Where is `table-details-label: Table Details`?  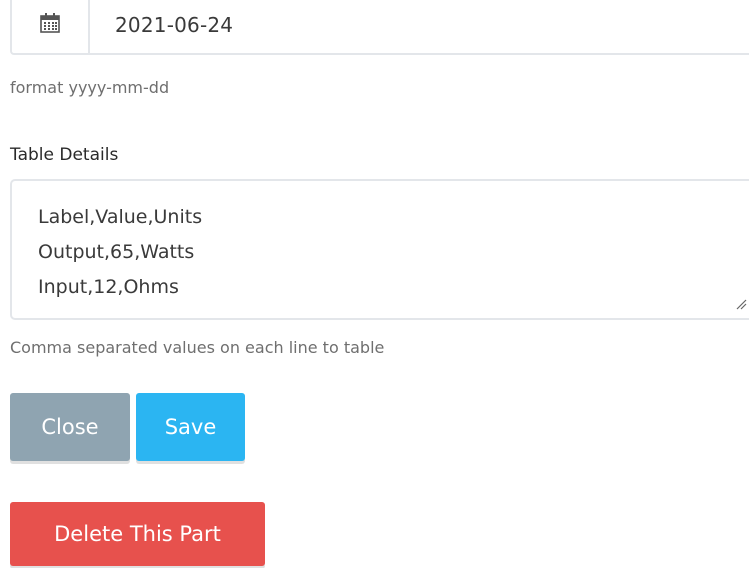
table-details-label: Table Details is located at coordinates (64, 155).